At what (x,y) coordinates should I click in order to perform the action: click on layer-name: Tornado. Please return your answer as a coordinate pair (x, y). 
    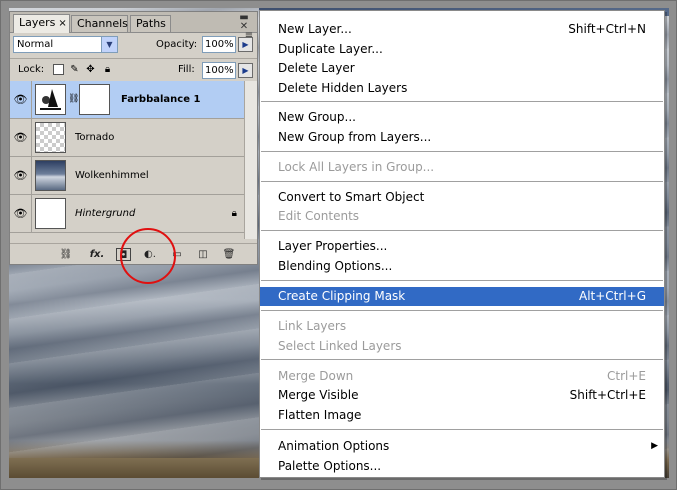
    Looking at the image, I should click on (95, 137).